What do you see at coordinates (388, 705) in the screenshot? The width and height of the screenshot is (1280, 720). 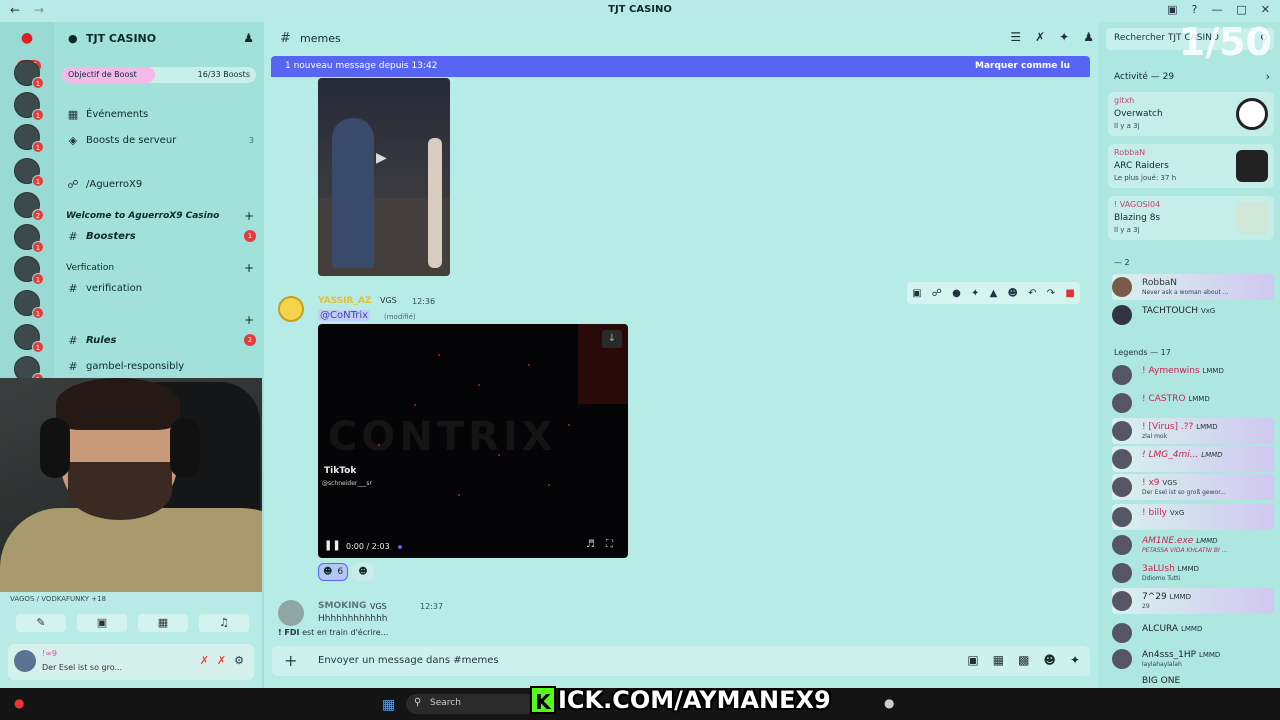 I see `windows-start-icon: ▦` at bounding box center [388, 705].